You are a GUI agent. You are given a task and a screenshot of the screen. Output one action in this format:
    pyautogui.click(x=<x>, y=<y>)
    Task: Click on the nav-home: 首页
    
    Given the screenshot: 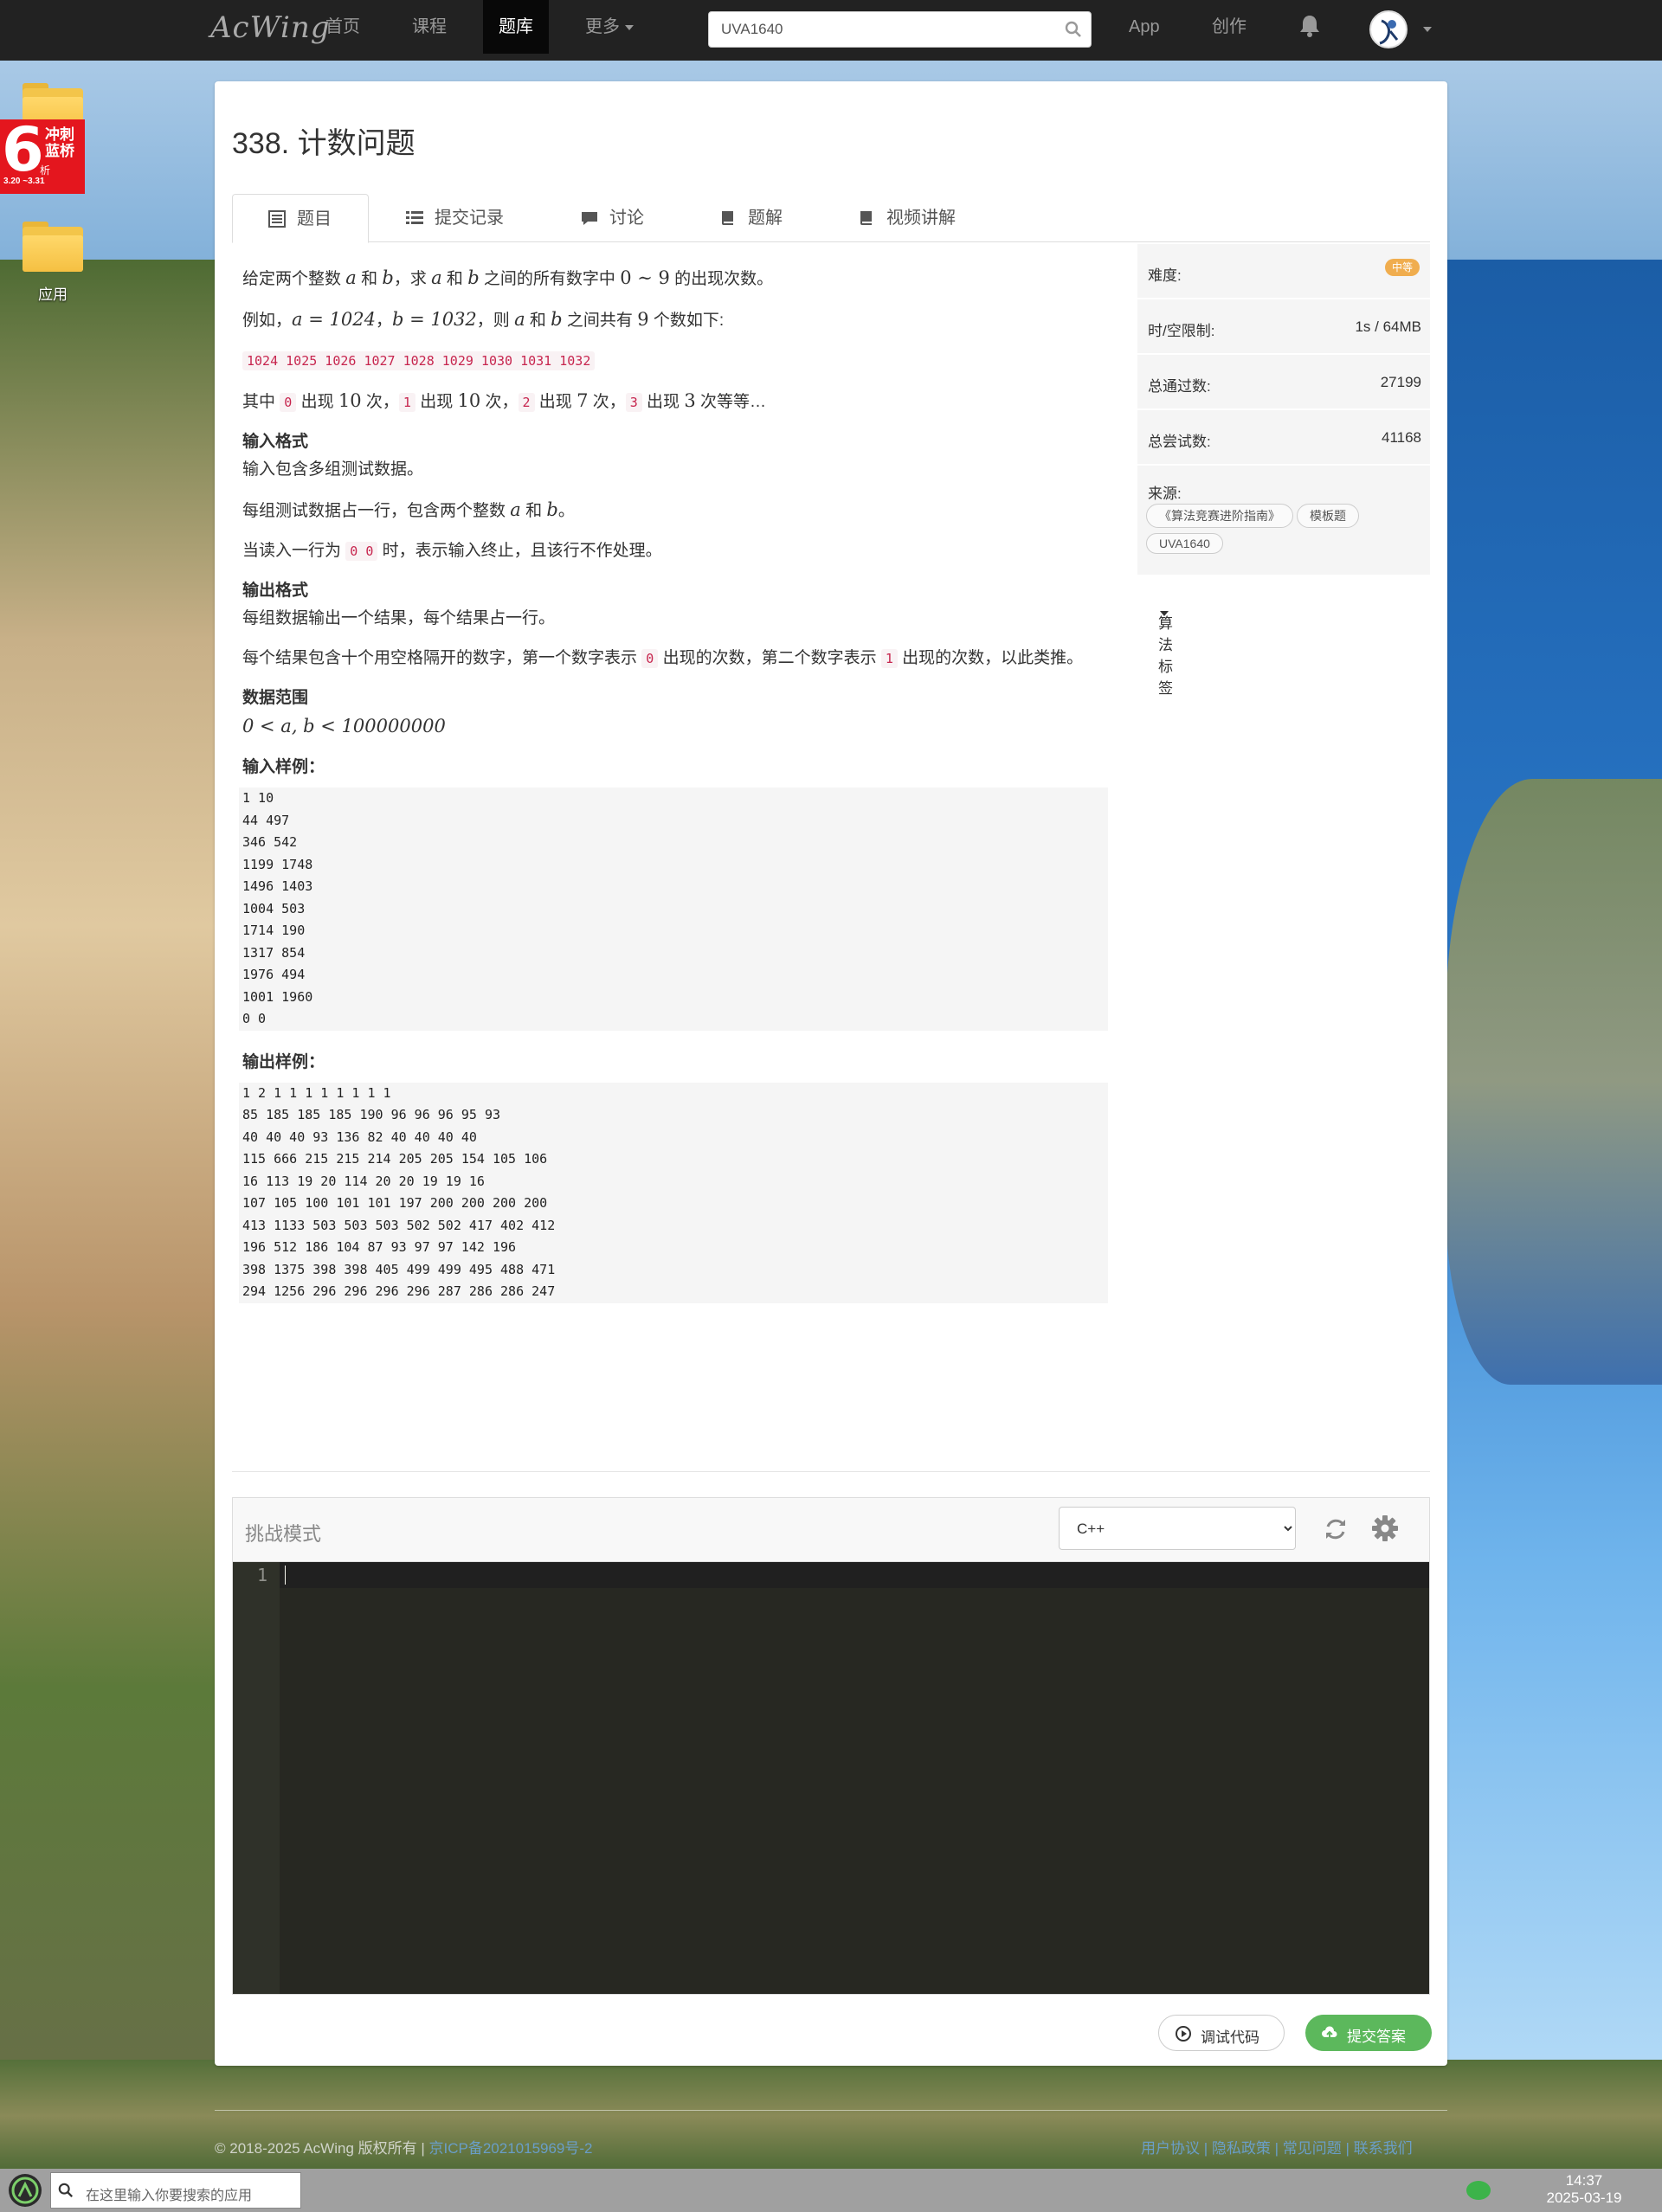 What is the action you would take?
    pyautogui.click(x=343, y=27)
    